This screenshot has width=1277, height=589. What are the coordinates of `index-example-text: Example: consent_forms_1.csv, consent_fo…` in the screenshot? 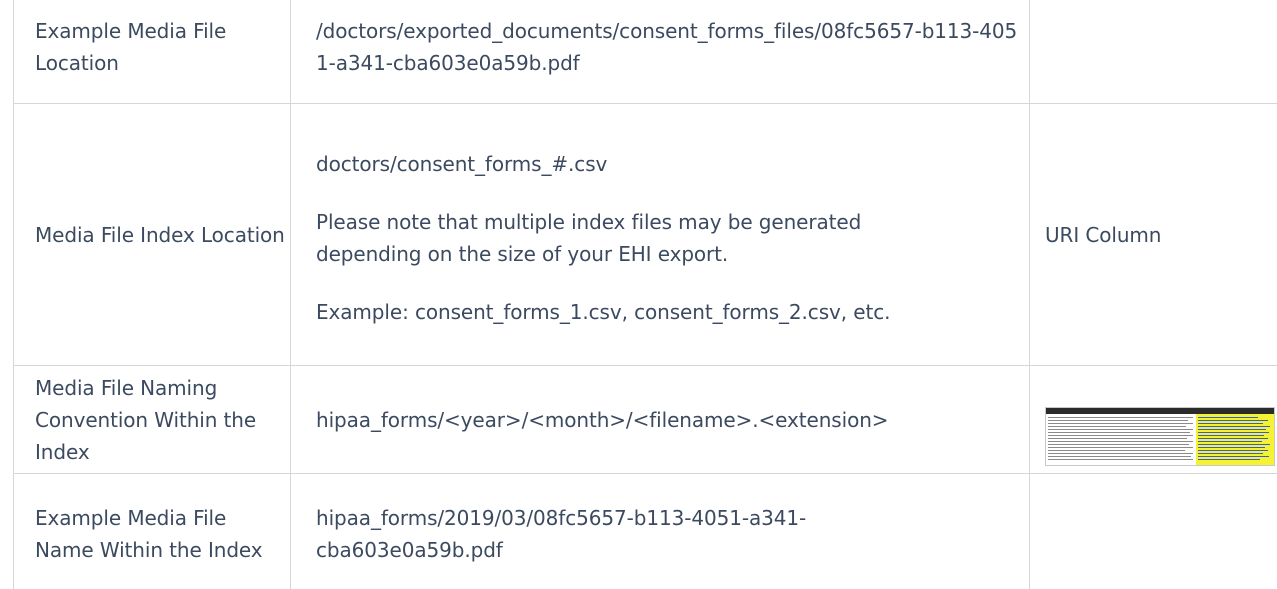 It's located at (603, 312).